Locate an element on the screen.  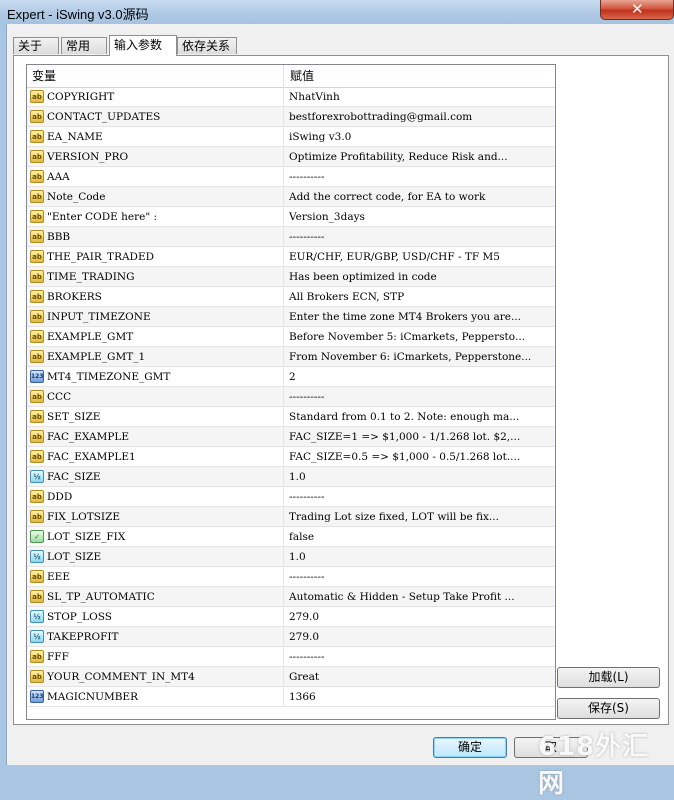
tab-about: 关于 is located at coordinates (36, 45).